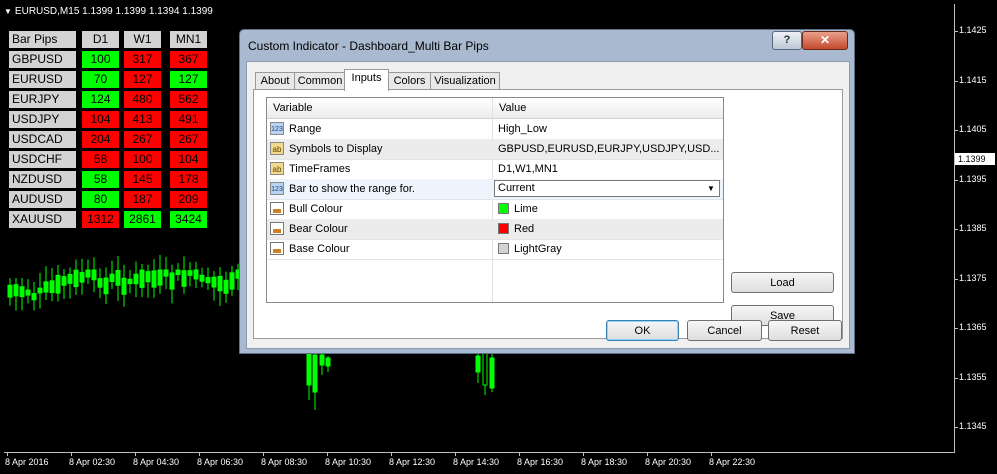  Describe the element at coordinates (516, 188) in the screenshot. I see `bar-select-value: Current` at that location.